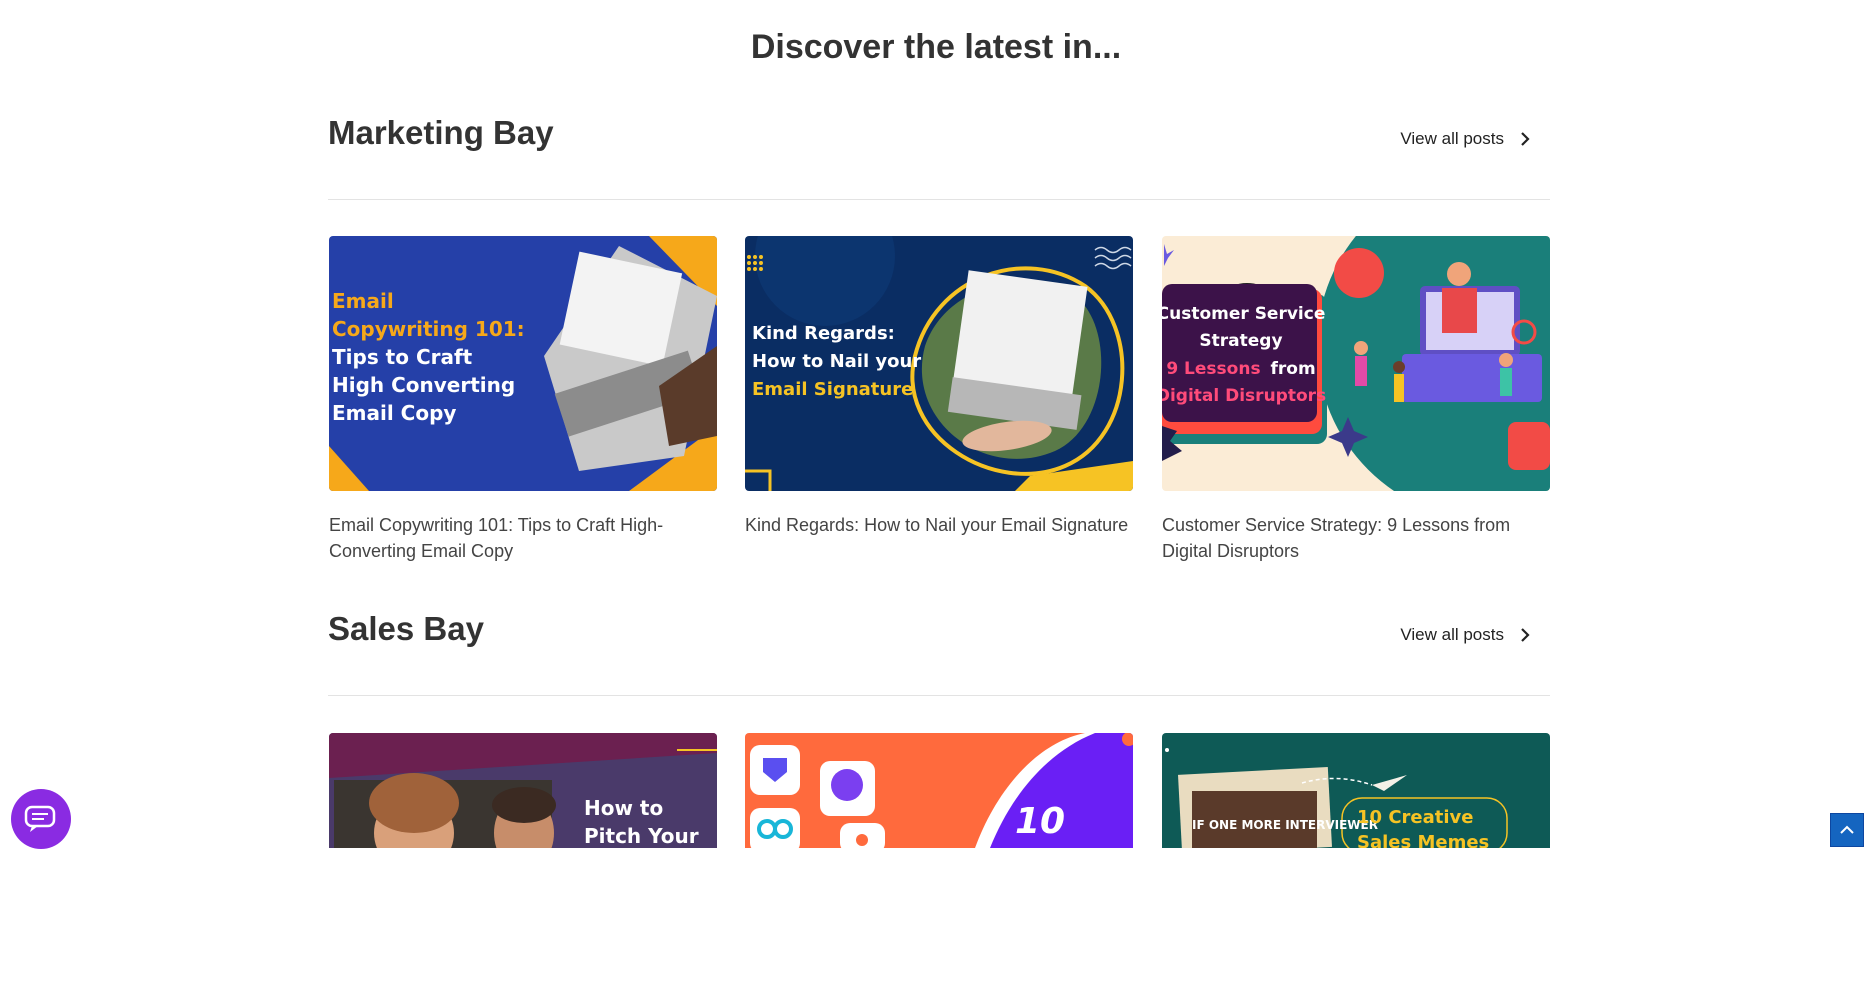 This screenshot has height=988, width=1872. What do you see at coordinates (402, 357) in the screenshot?
I see `thumb-text: Tips to Craft` at bounding box center [402, 357].